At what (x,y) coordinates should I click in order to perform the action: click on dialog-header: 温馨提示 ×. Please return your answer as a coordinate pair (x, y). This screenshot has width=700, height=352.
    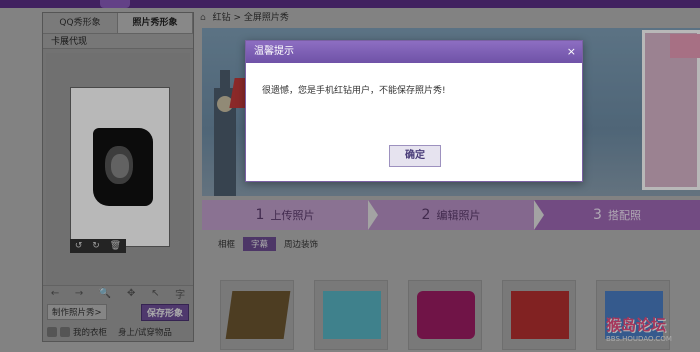
    Looking at the image, I should click on (414, 52).